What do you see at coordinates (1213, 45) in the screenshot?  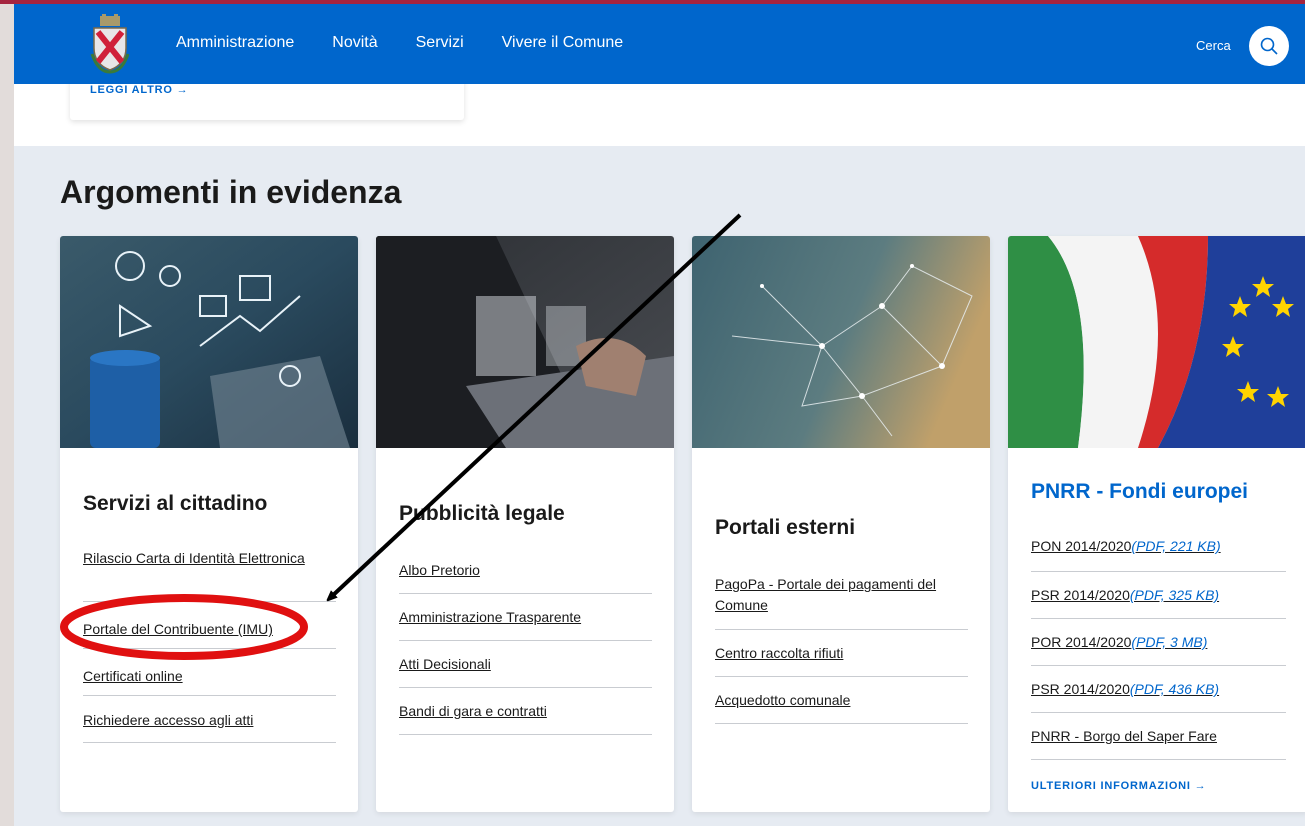 I see `search-label: Cerca` at bounding box center [1213, 45].